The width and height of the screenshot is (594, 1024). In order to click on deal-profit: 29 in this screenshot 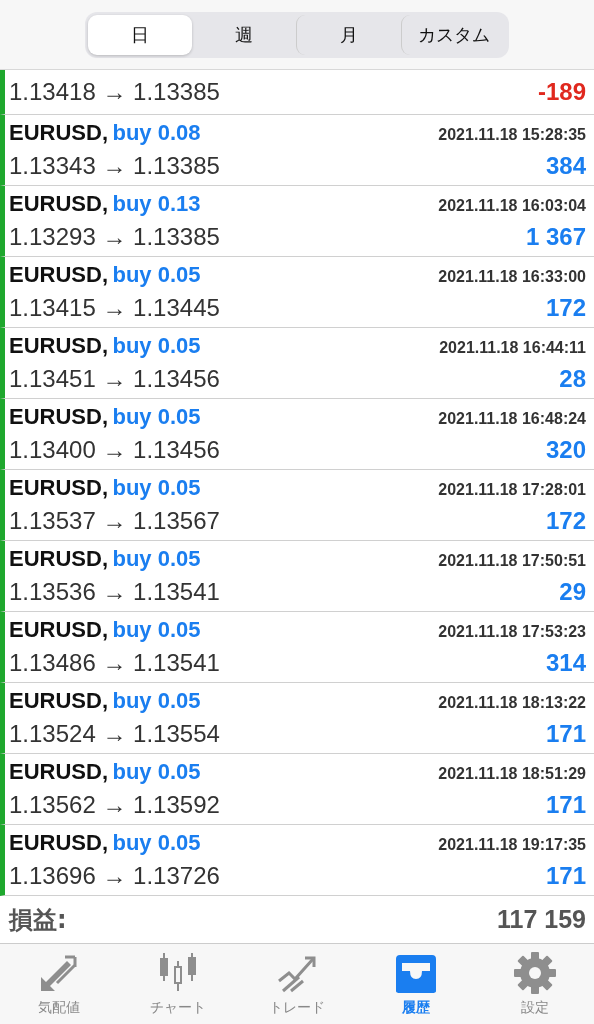, I will do `click(572, 592)`.